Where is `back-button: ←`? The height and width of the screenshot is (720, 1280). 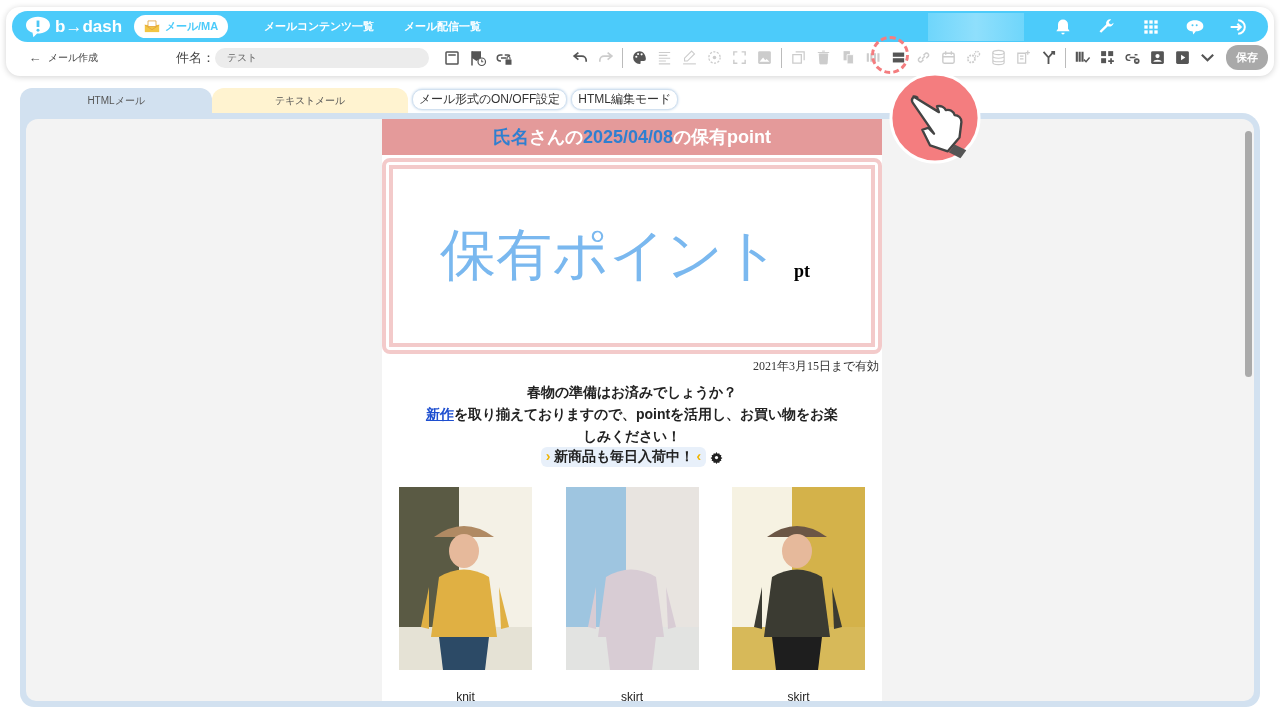 back-button: ← is located at coordinates (35, 57).